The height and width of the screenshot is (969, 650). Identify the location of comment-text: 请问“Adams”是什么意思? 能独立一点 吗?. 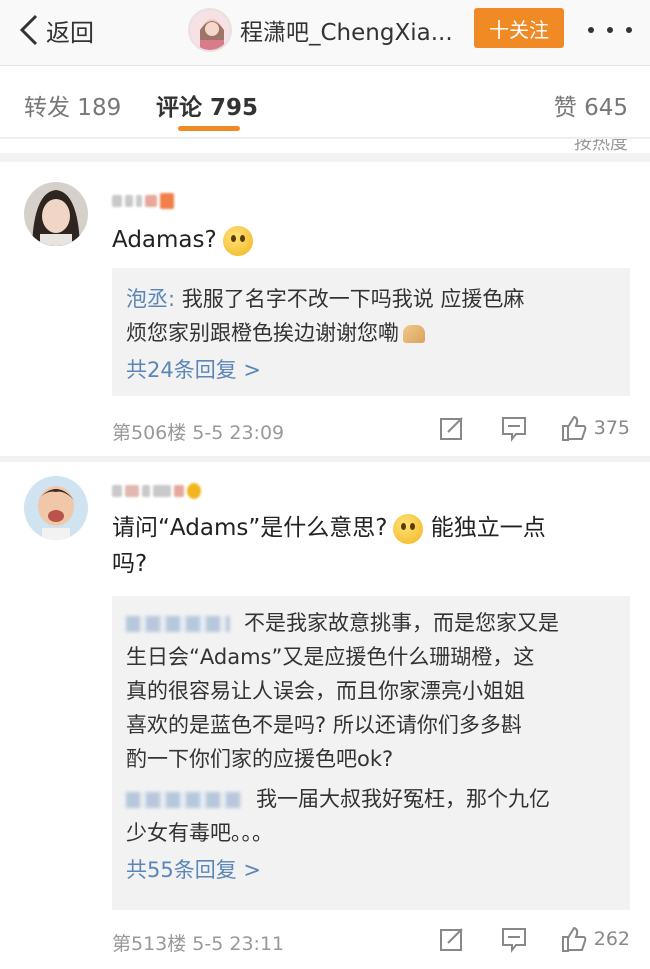
(329, 545).